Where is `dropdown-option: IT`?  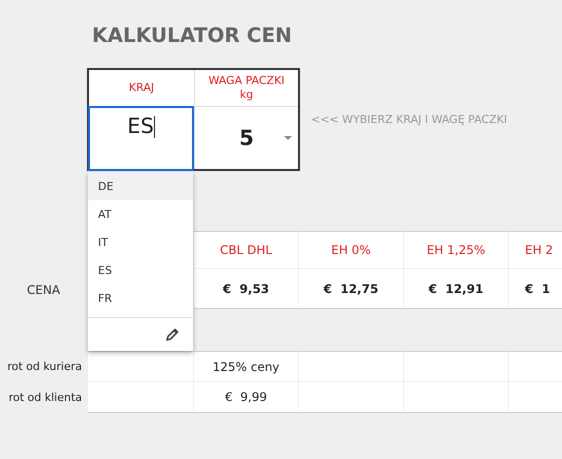
dropdown-option: IT is located at coordinates (140, 242).